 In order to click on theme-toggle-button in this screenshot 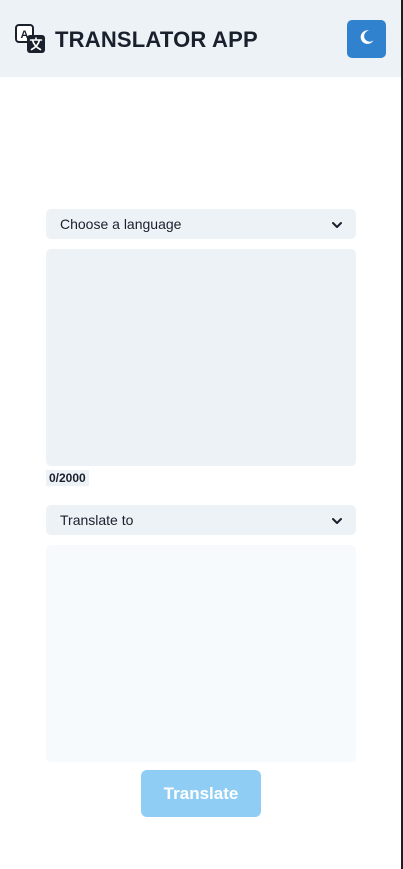, I will do `click(366, 39)`.